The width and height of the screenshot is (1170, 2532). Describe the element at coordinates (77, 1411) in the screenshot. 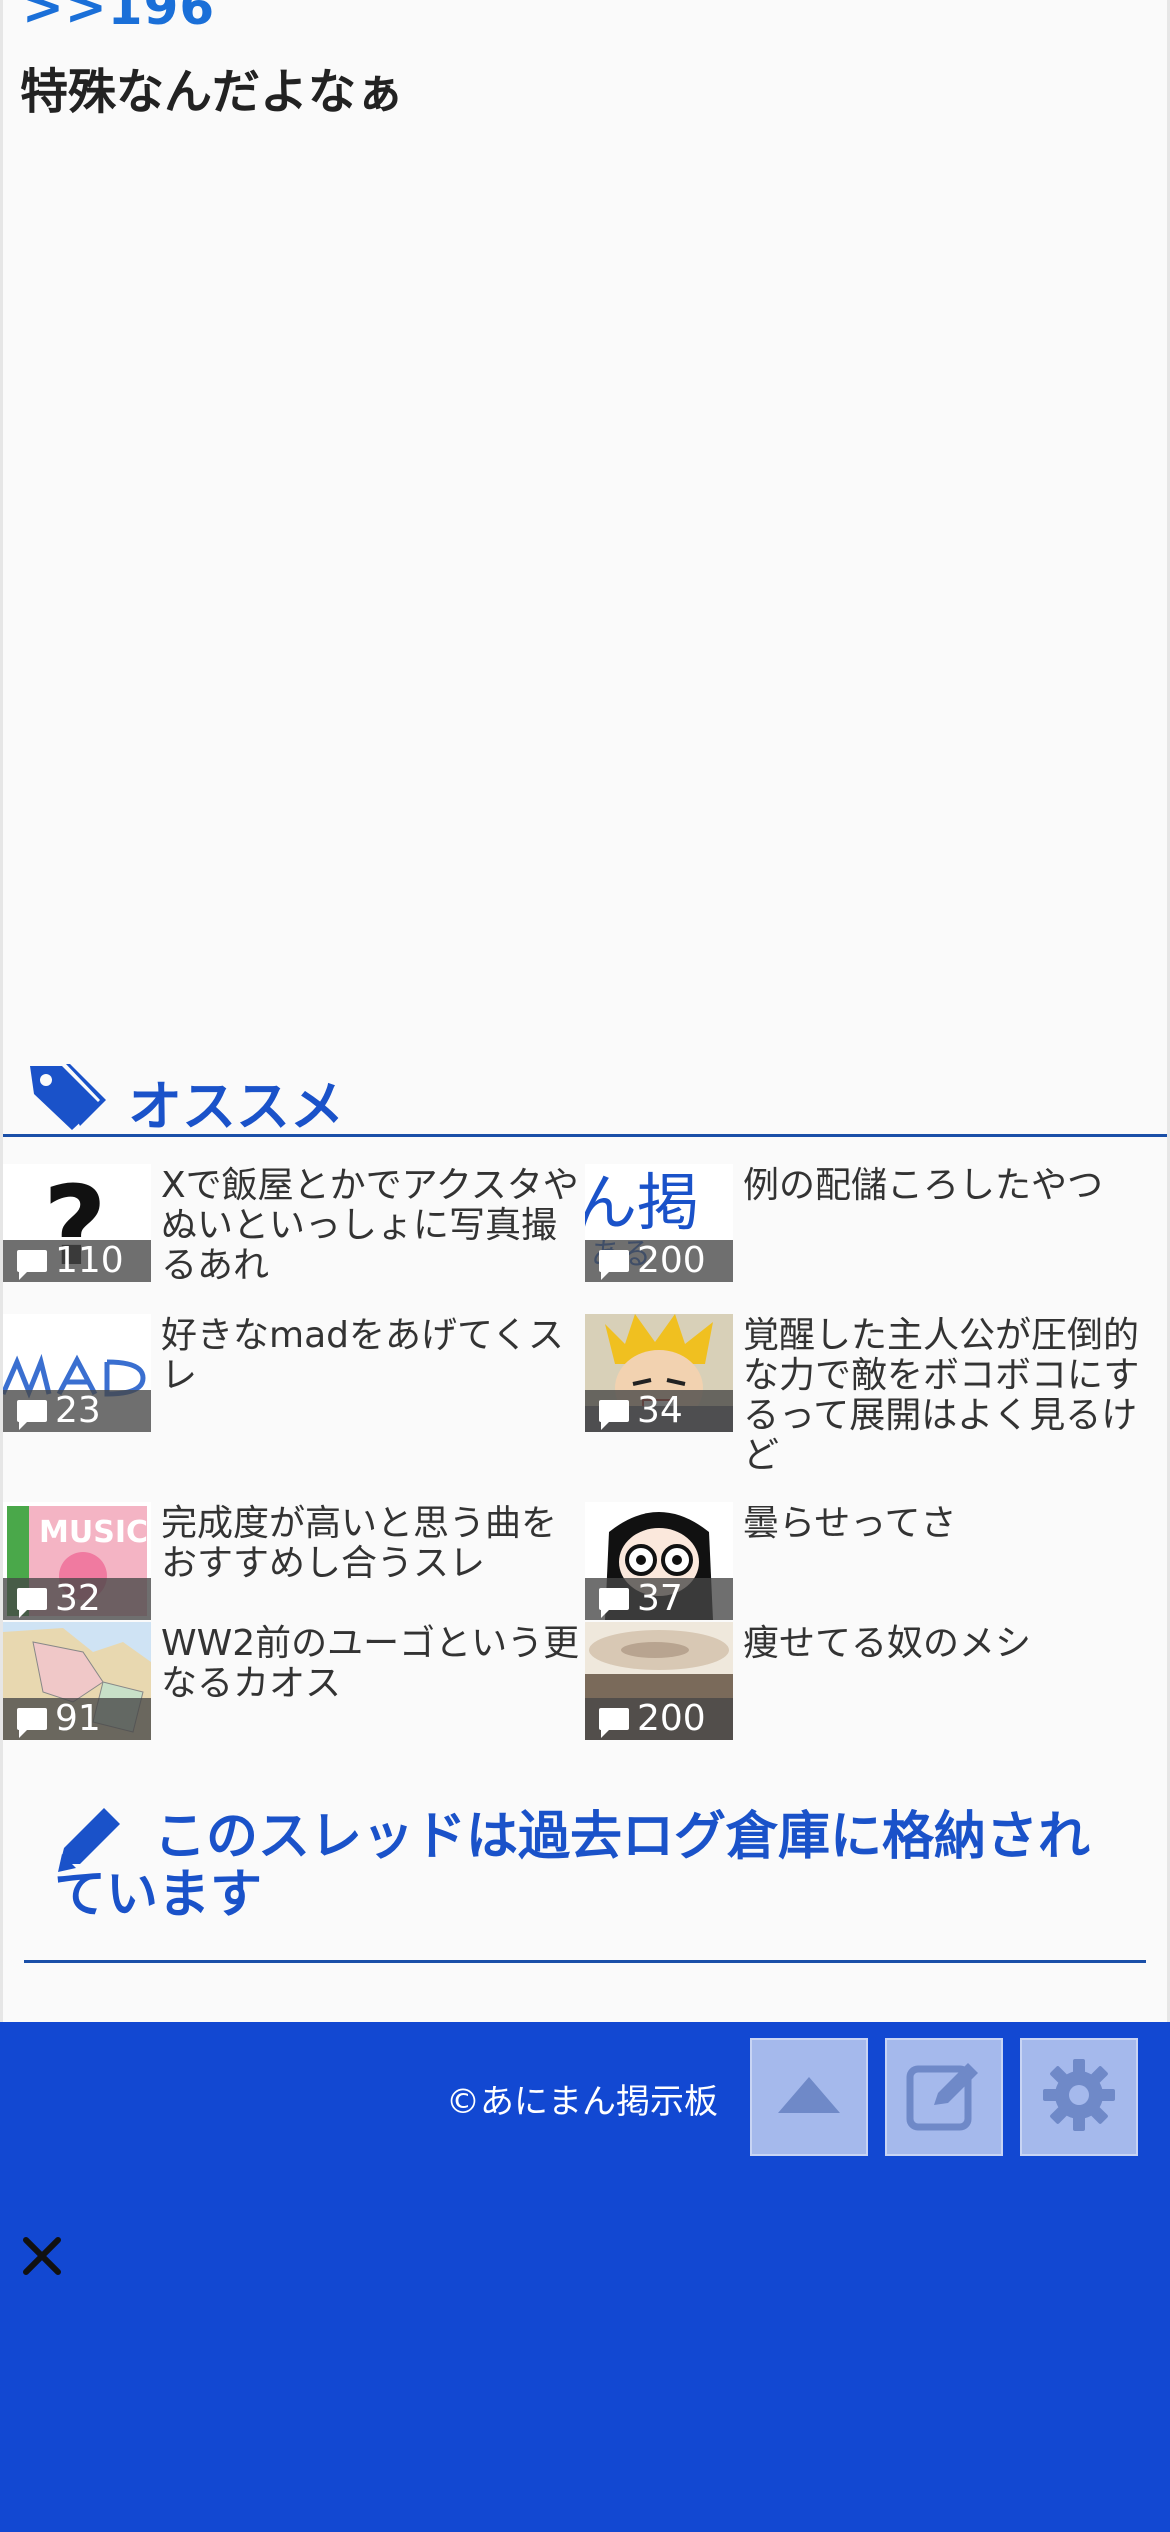

I see `comment-count-badge: 23` at that location.